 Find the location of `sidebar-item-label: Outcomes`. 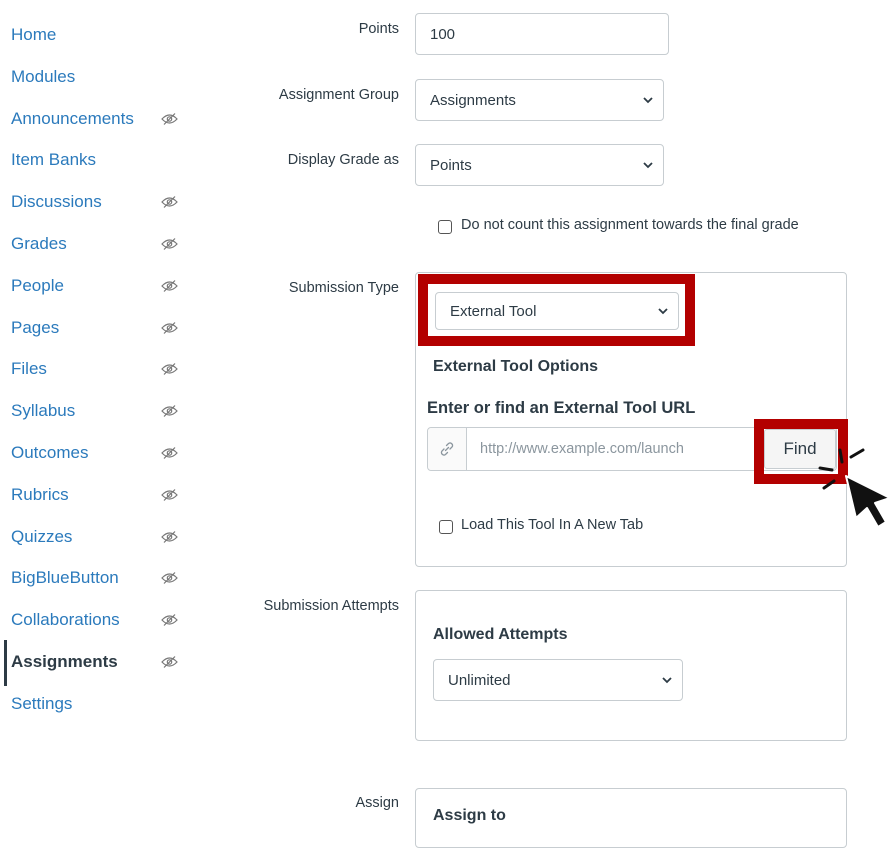

sidebar-item-label: Outcomes is located at coordinates (50, 452).